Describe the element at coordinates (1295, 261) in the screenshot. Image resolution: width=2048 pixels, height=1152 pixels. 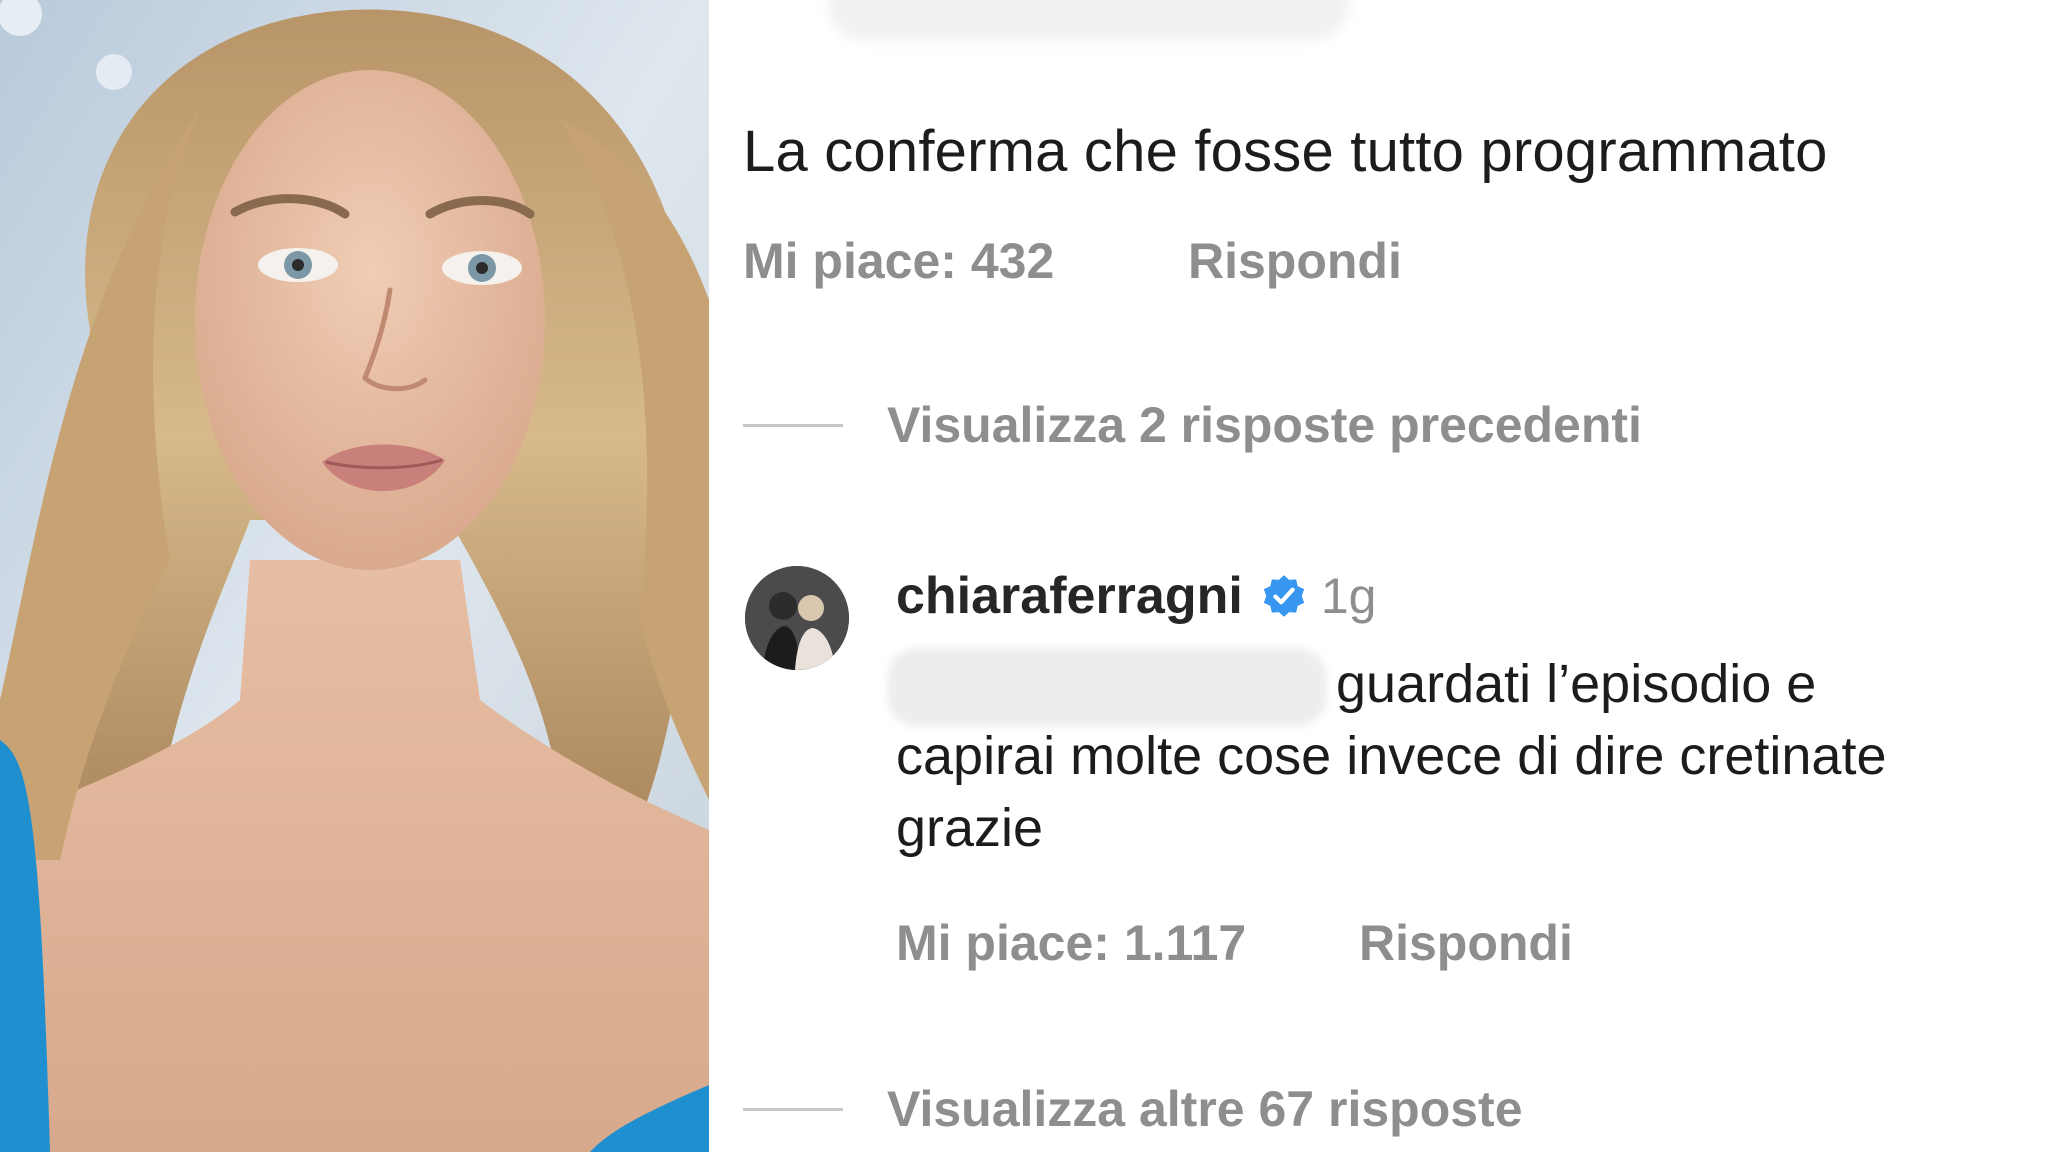
I see `parent-reply-button: Rispondi` at that location.